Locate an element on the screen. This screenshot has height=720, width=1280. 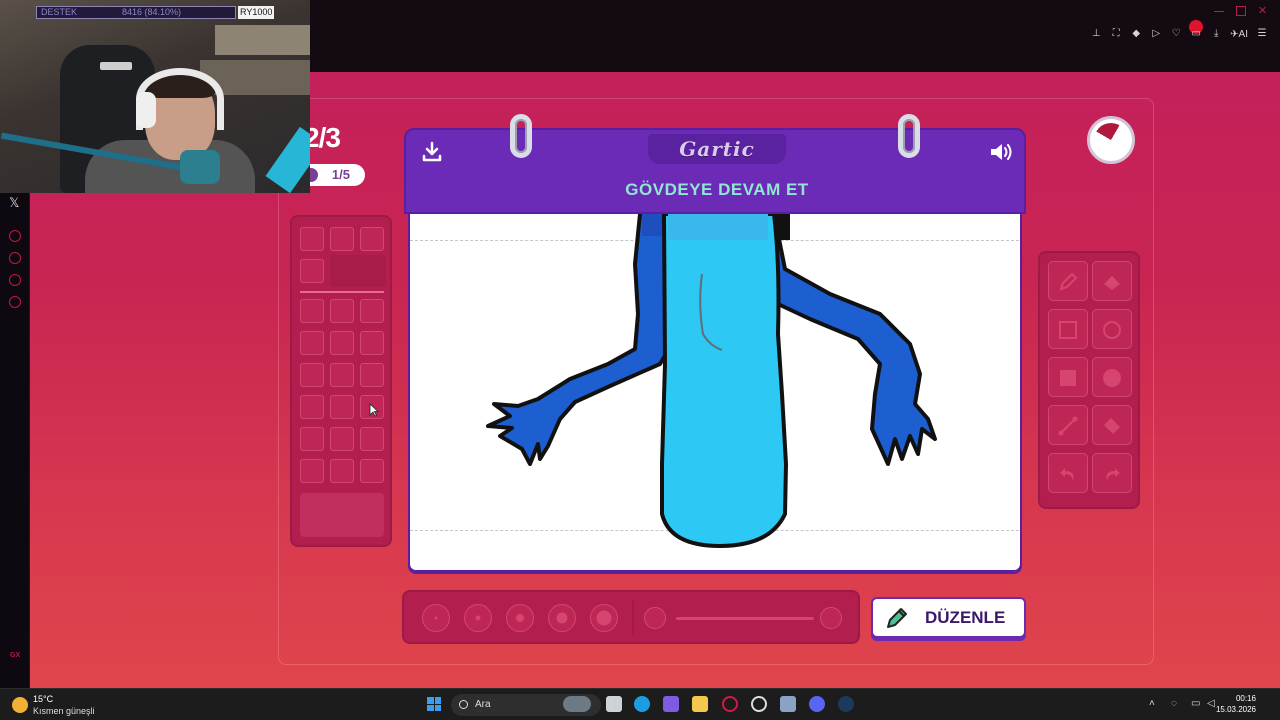
history-icon is located at coordinates (15, 258).